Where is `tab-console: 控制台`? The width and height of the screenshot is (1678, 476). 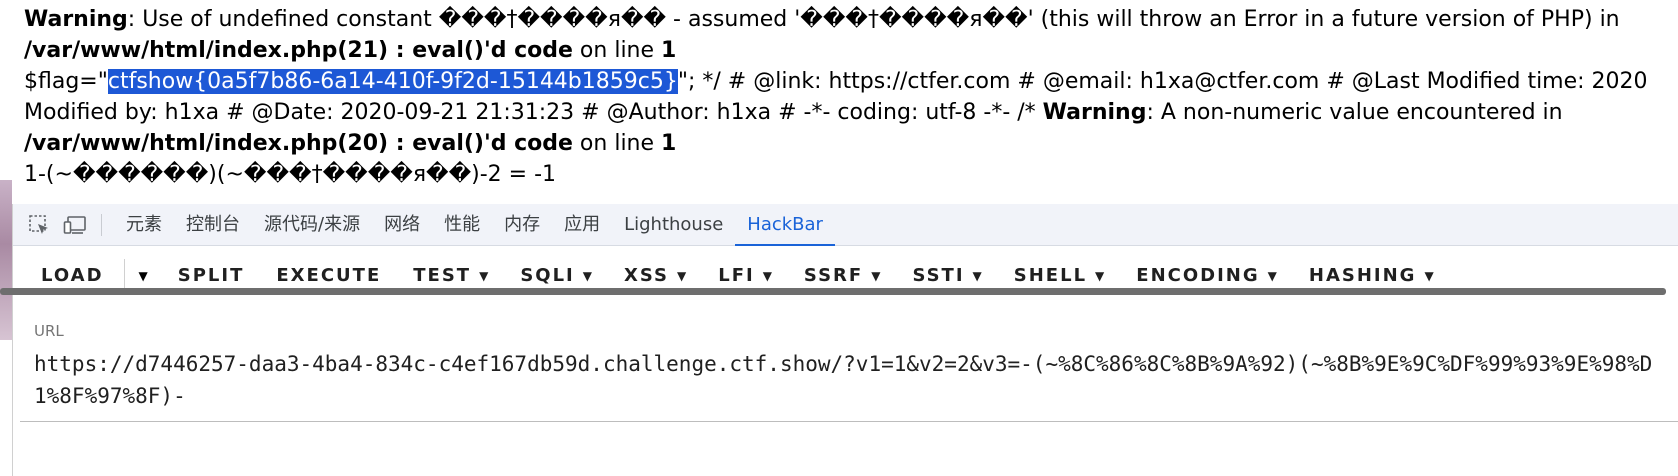
tab-console: 控制台 is located at coordinates (213, 225).